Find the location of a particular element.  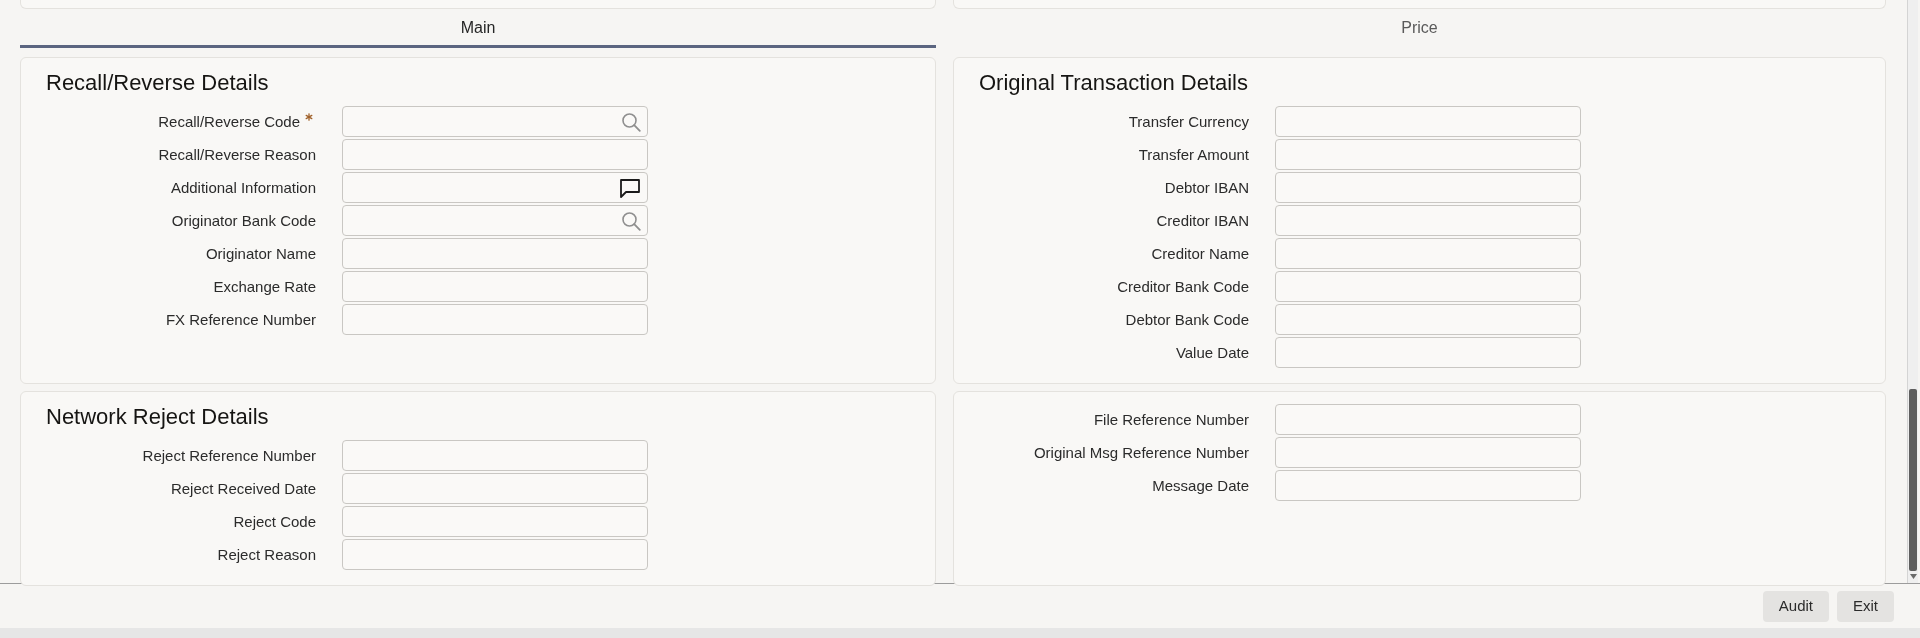

field-label: FX Reference Number is located at coordinates (240, 319).